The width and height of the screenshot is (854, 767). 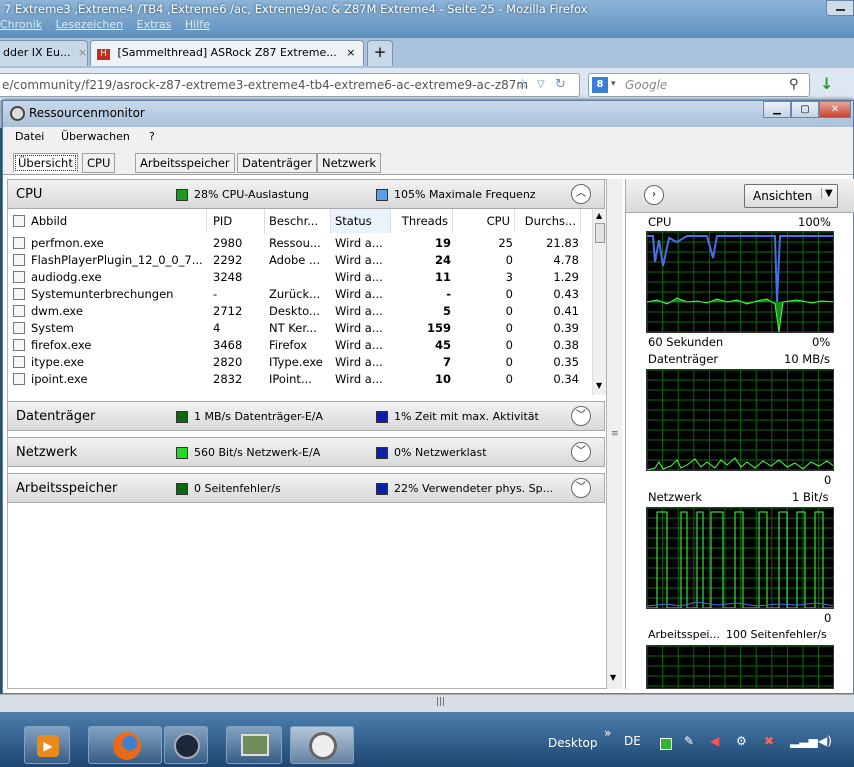 I want to click on tab-2-close-icon: ×, so click(x=350, y=52).